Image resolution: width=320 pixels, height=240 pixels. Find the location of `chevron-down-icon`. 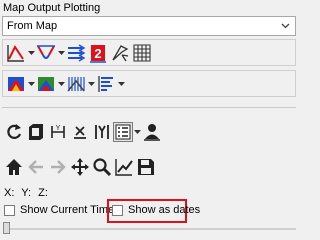

chevron-down-icon is located at coordinates (285, 26).